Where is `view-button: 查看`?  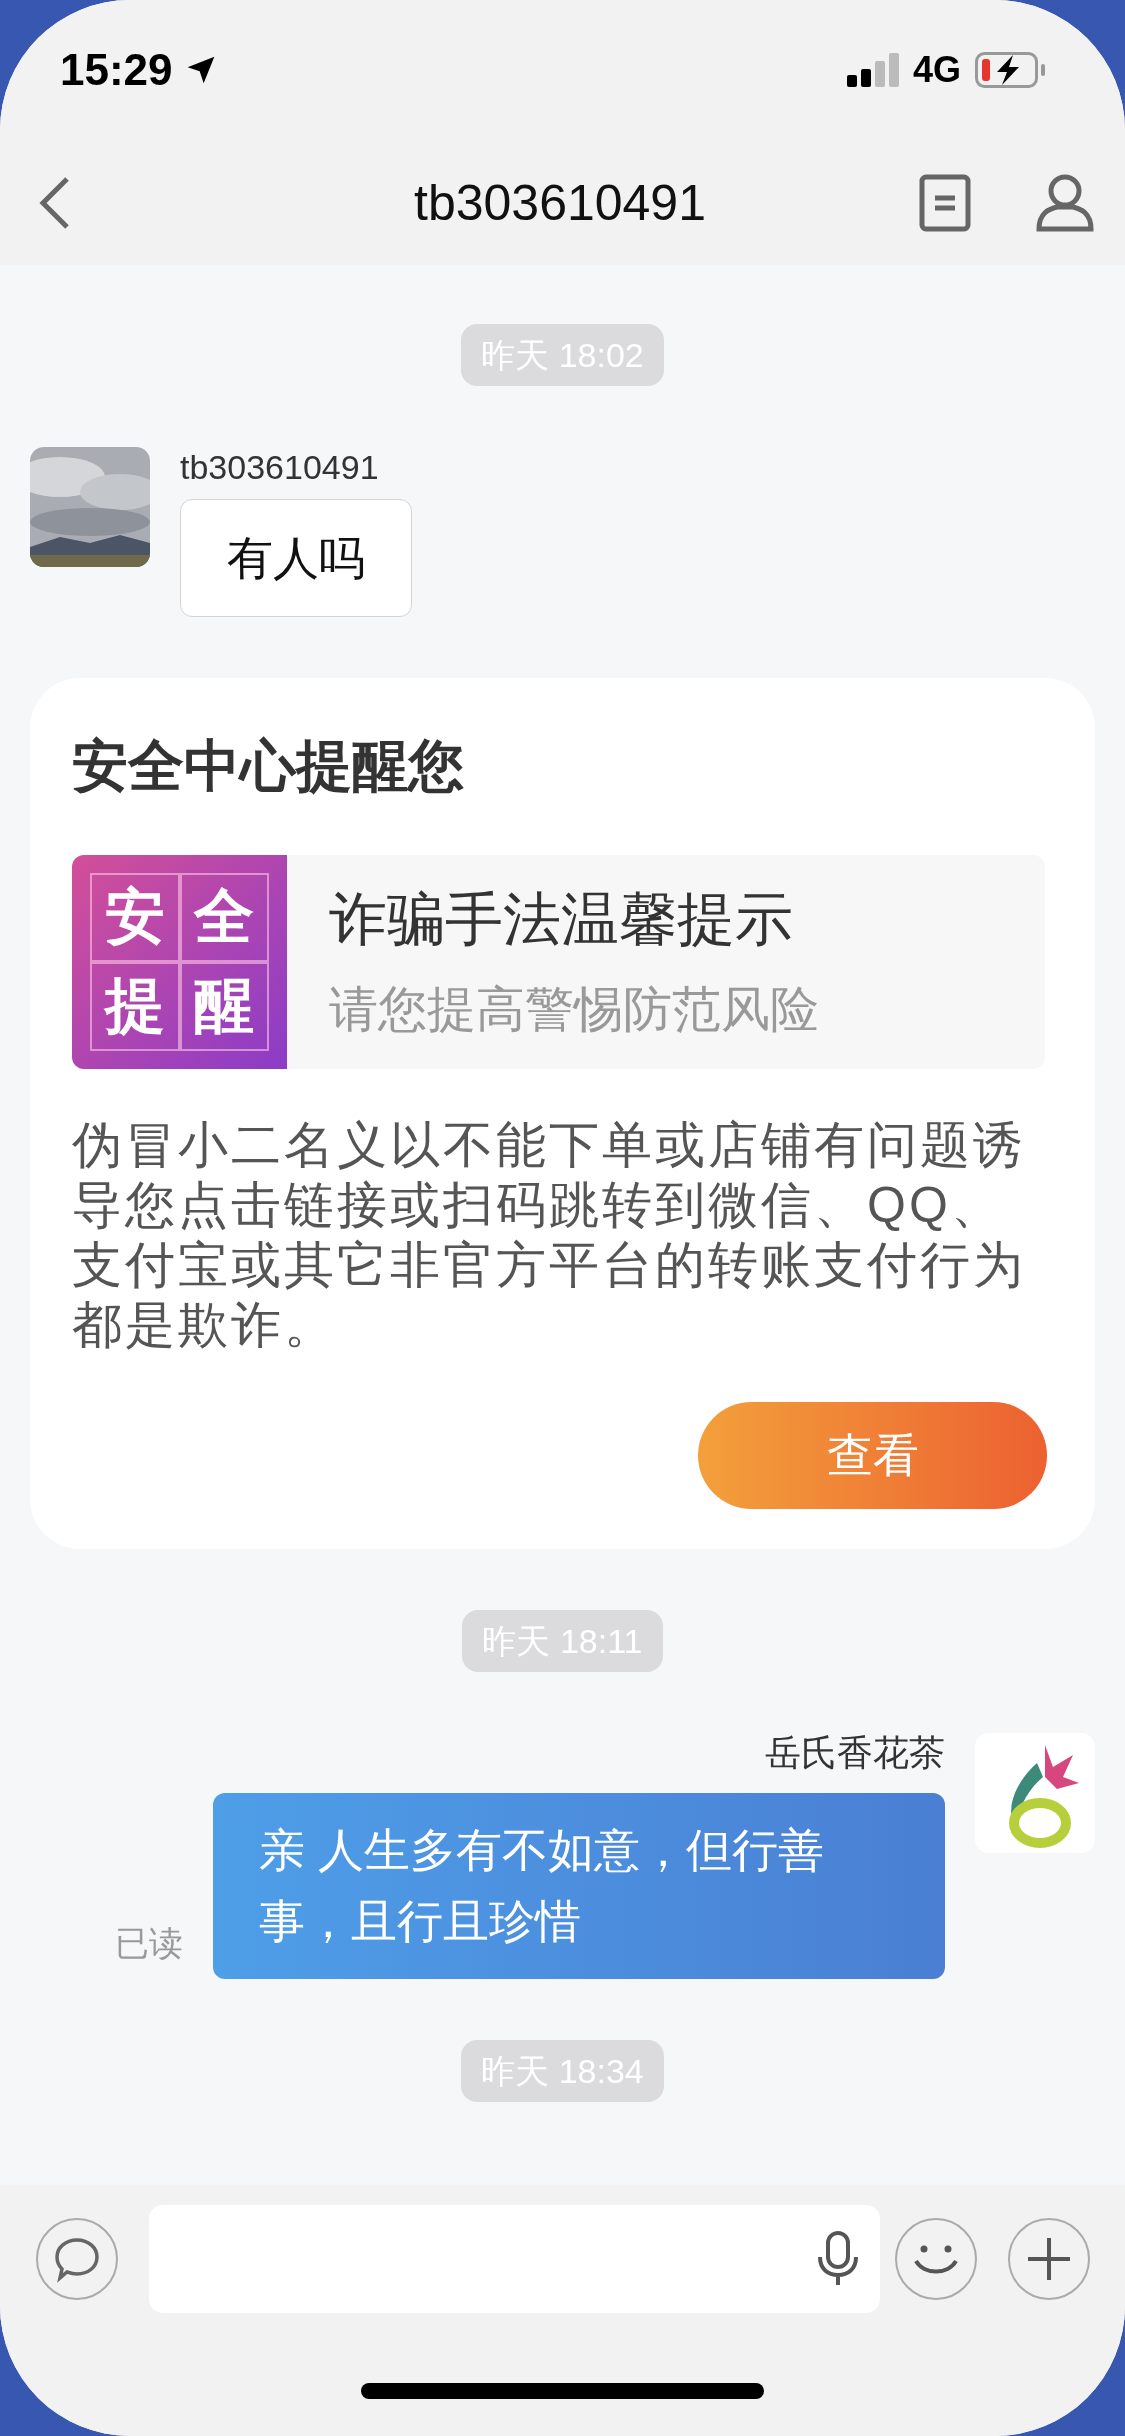
view-button: 查看 is located at coordinates (872, 1455).